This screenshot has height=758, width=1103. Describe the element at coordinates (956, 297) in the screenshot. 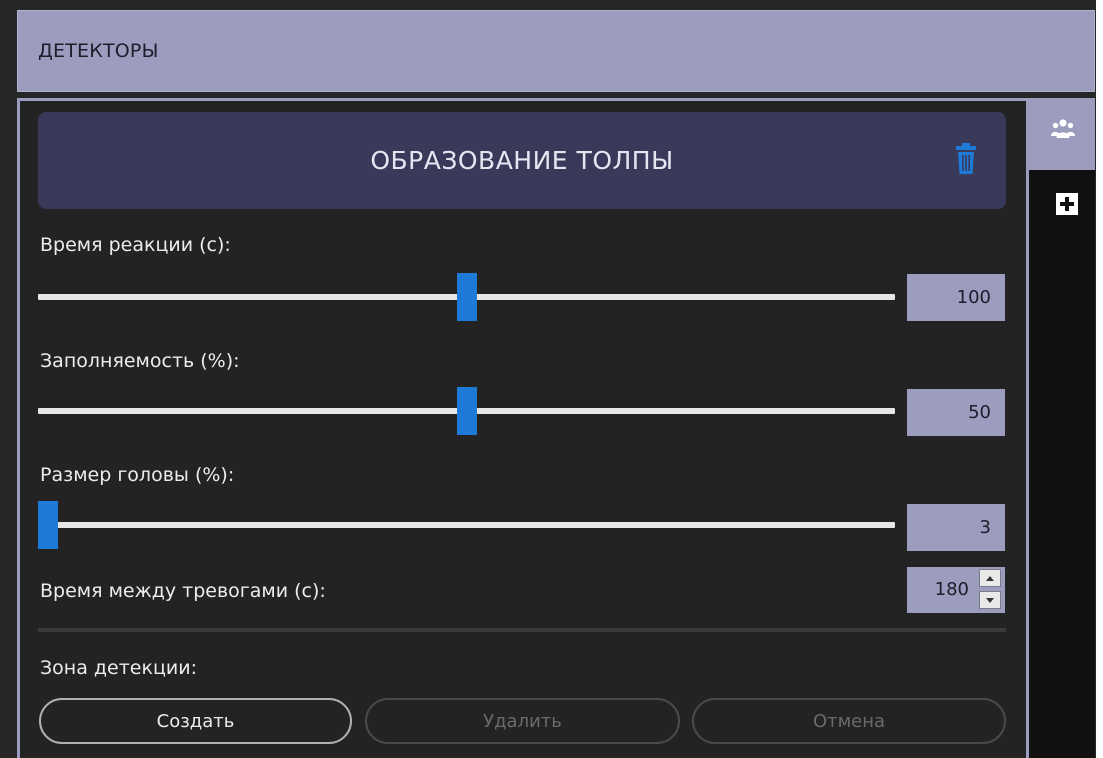

I see `reaction-time-value: 100` at that location.